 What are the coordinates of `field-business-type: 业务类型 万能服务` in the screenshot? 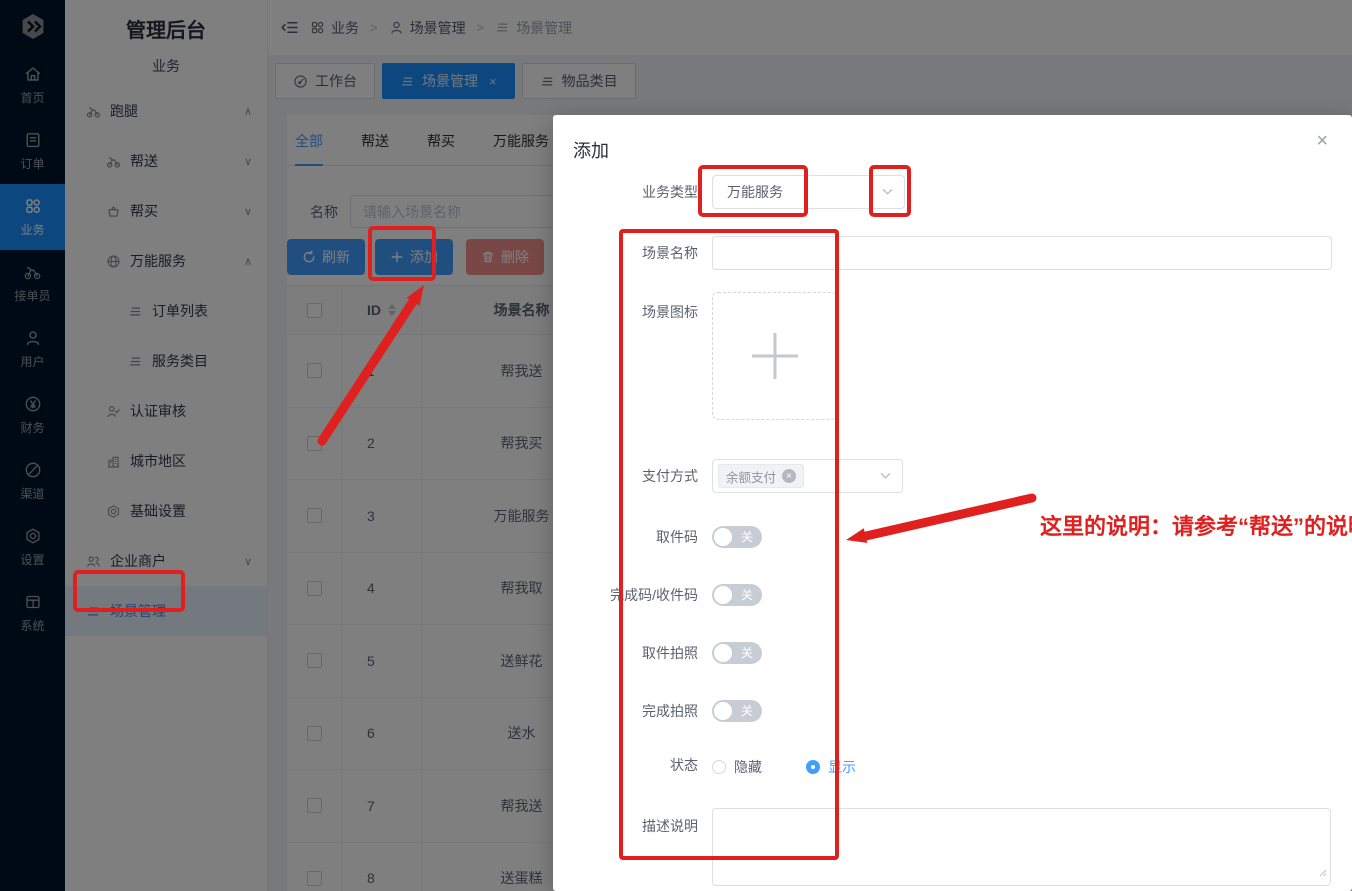 It's located at (729, 192).